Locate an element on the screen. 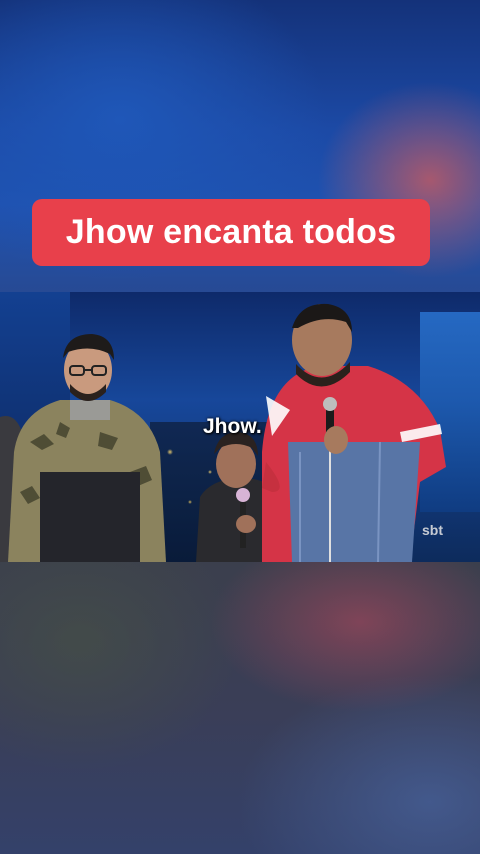  channel-logo: sbt is located at coordinates (432, 530).